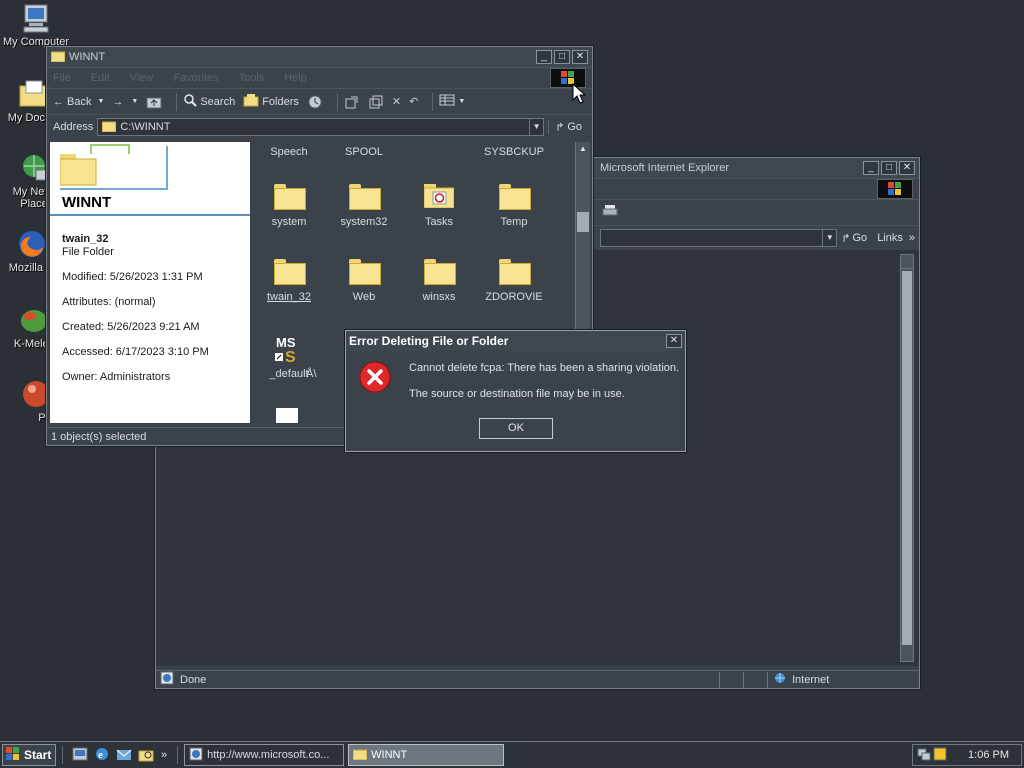  I want to click on views-icon, so click(447, 101).